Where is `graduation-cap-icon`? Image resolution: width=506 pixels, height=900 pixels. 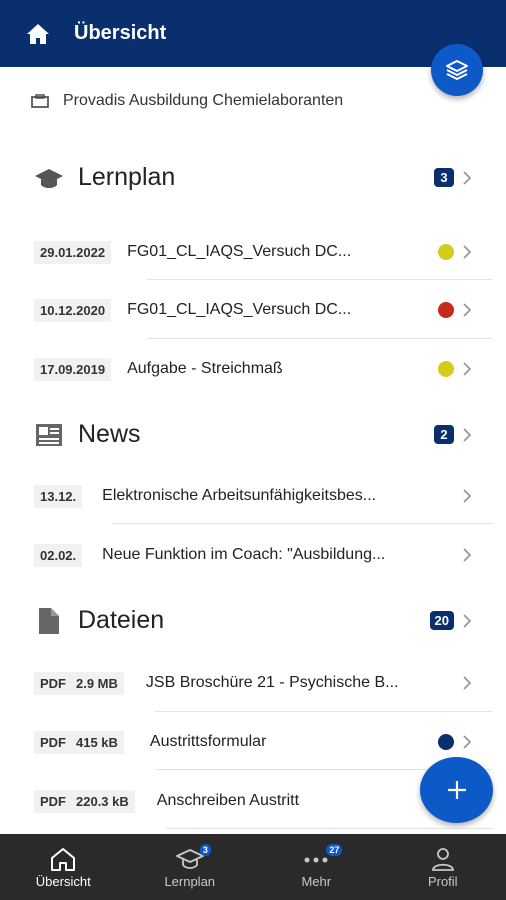 graduation-cap-icon is located at coordinates (49, 178).